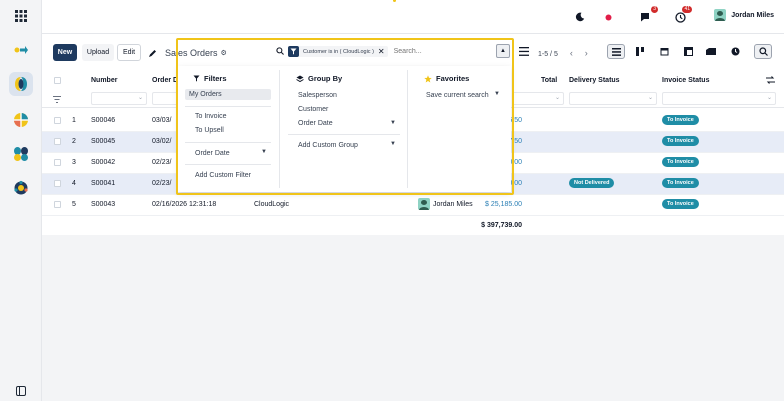  What do you see at coordinates (223, 175) in the screenshot?
I see `add-custom-filter: Add Custom Filter` at bounding box center [223, 175].